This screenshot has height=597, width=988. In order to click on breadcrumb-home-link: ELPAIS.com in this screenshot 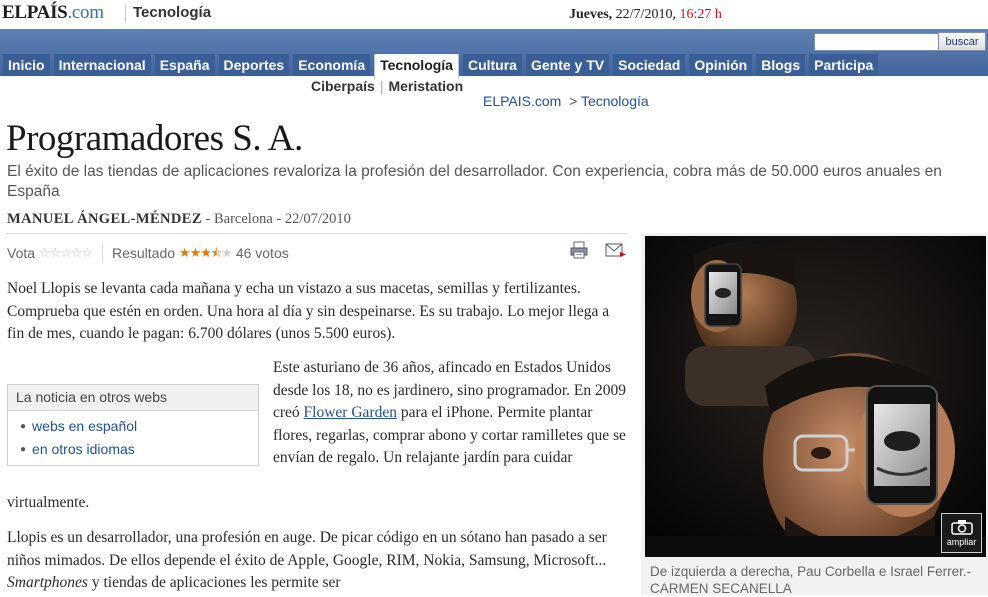, I will do `click(522, 101)`.